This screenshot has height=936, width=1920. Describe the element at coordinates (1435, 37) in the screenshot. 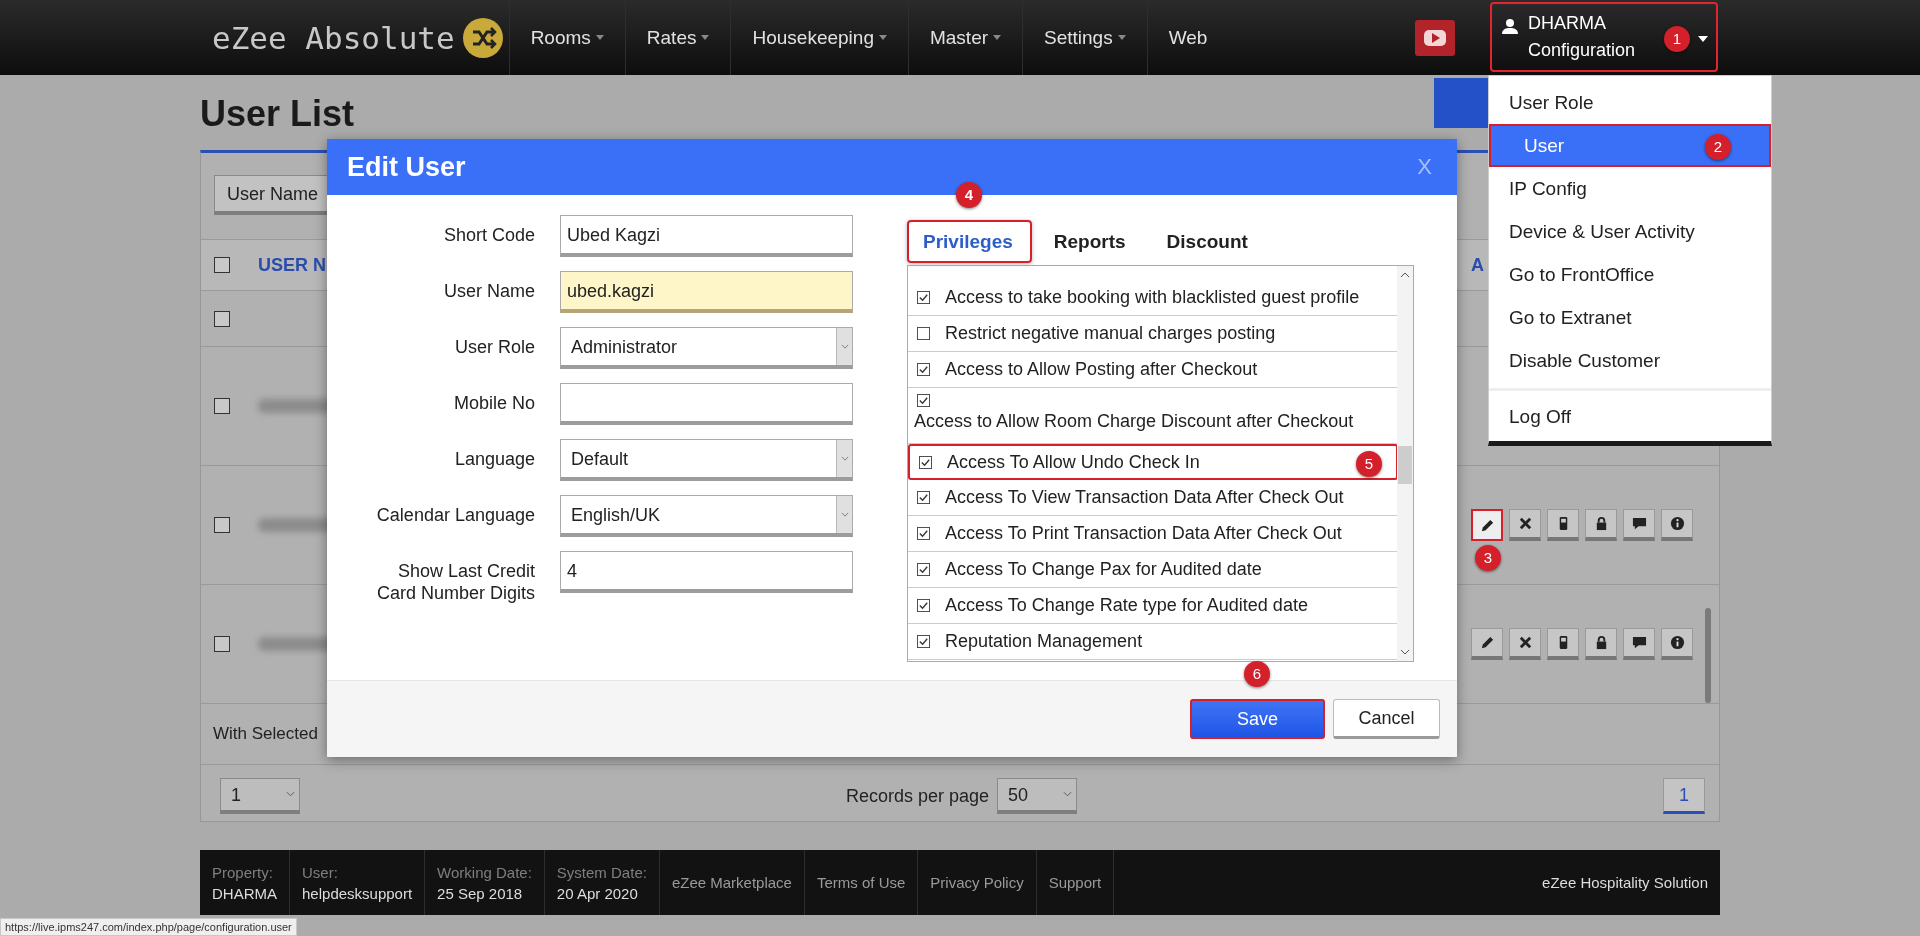

I see `video-icon` at that location.